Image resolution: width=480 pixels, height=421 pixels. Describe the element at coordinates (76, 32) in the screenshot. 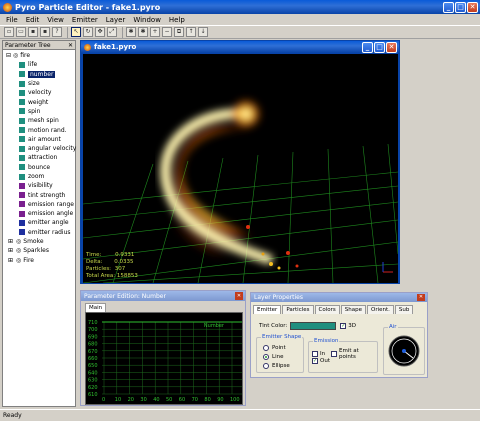

I see `select-tool-icon: ↖` at that location.